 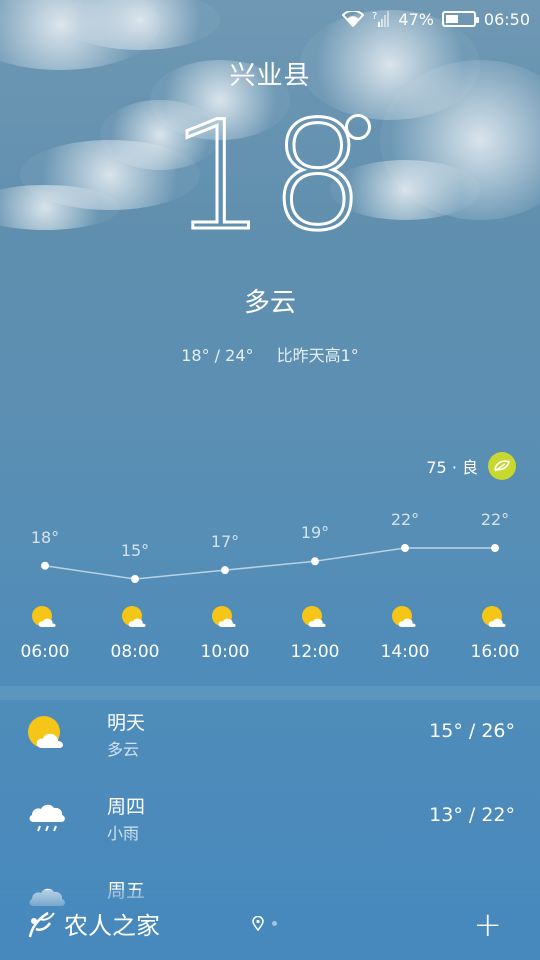 What do you see at coordinates (225, 542) in the screenshot?
I see `hourly-temp: 17°` at bounding box center [225, 542].